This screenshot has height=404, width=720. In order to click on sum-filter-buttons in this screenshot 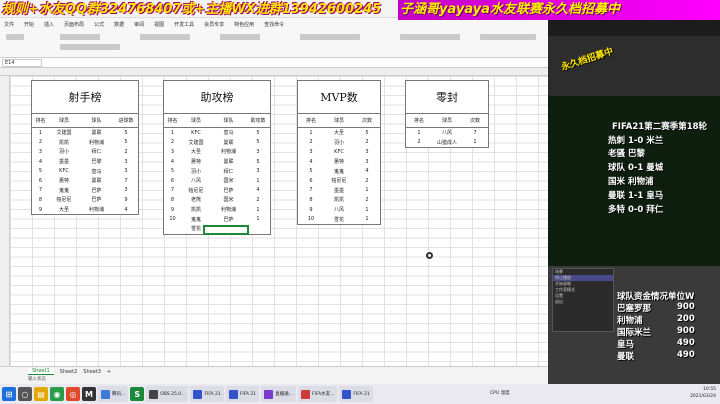, I will do `click(430, 37)`.